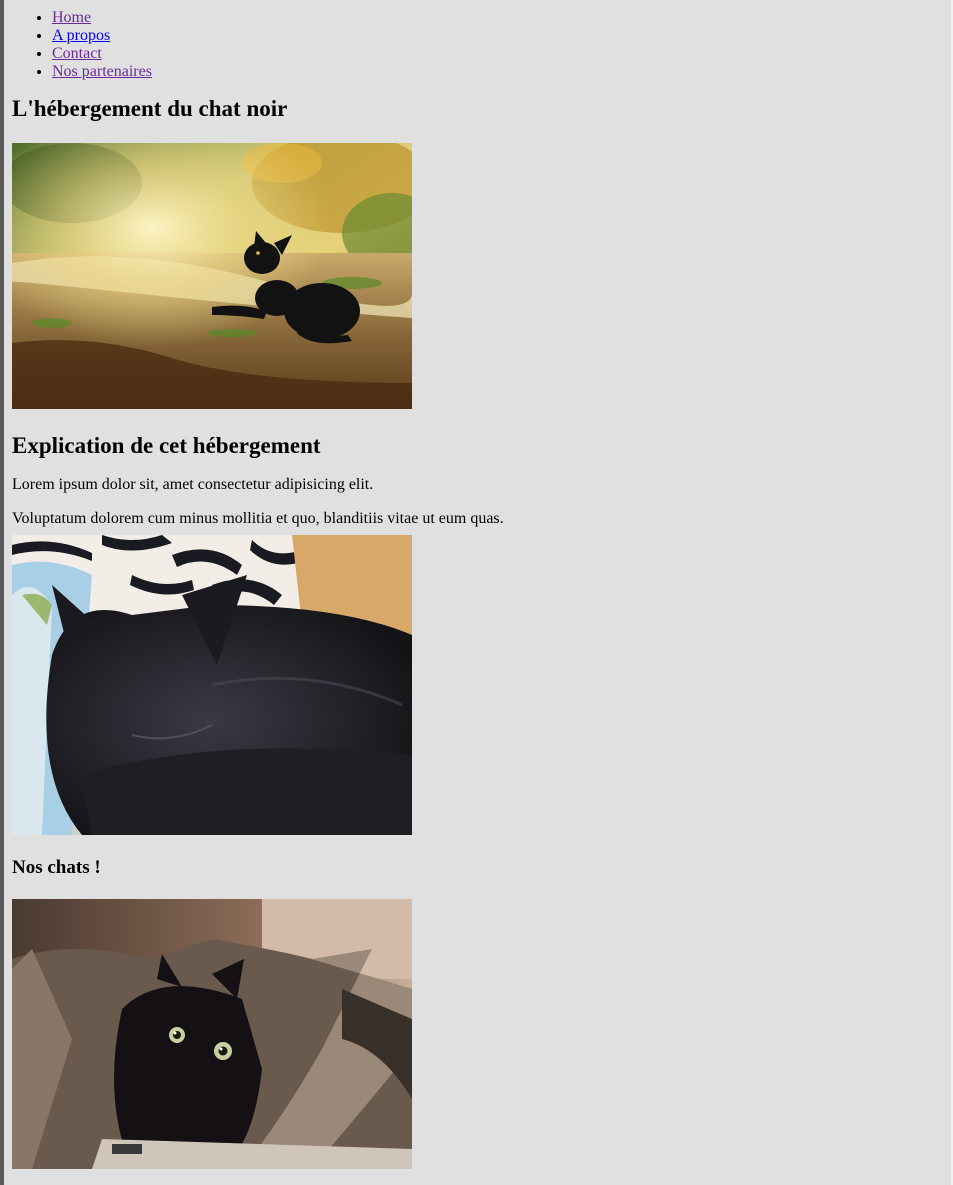  I want to click on black-cat-in-paper-bag-photo-icon, so click(212, 1034).